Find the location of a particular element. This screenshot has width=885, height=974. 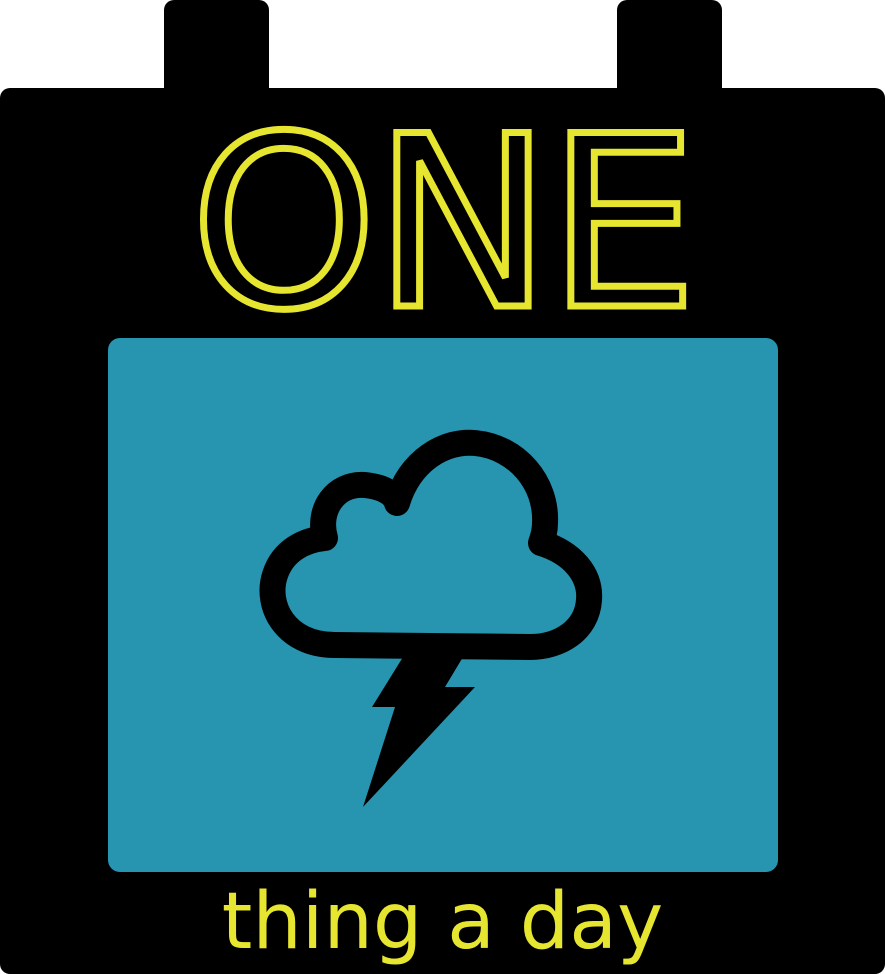

logo-tagline: thing a day is located at coordinates (442, 922).